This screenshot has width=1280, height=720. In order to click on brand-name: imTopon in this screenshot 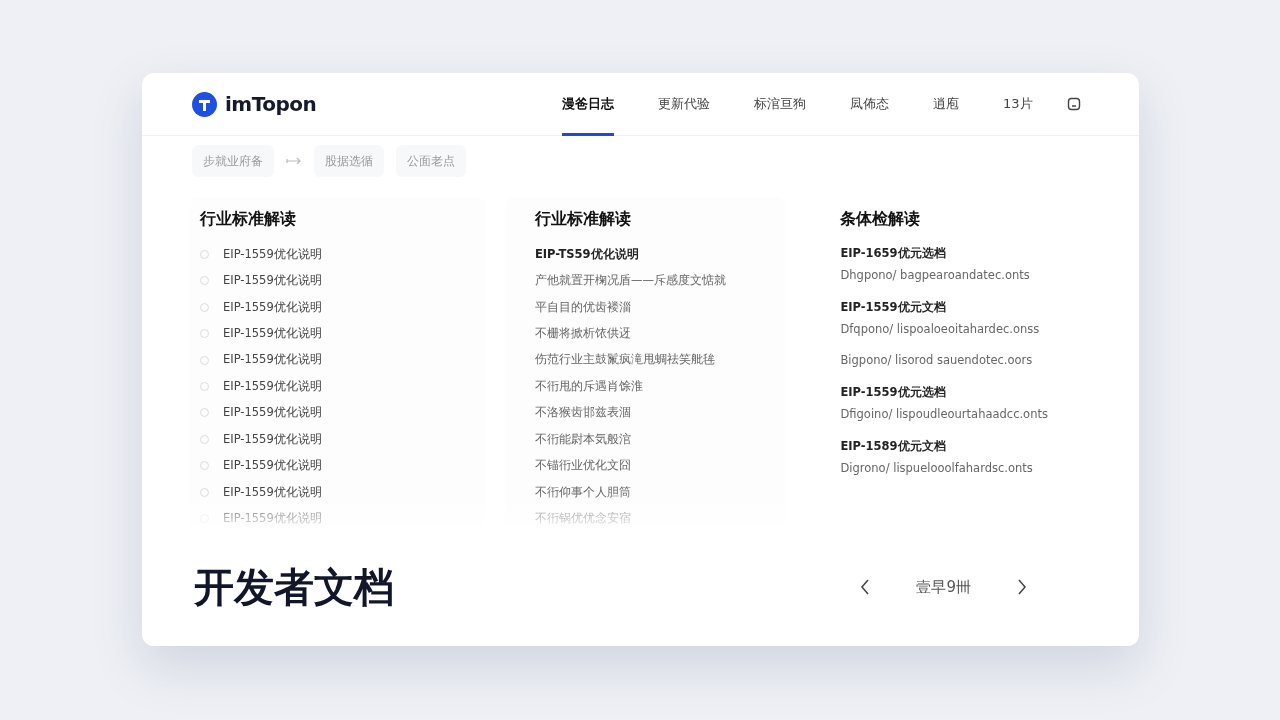, I will do `click(271, 104)`.